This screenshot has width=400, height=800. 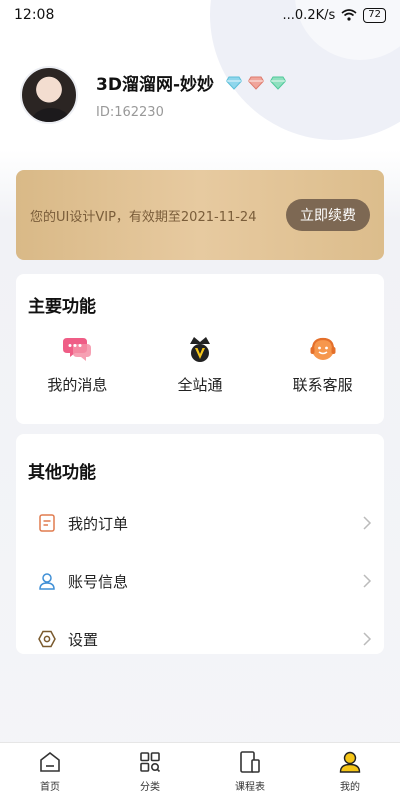 What do you see at coordinates (34, 15) in the screenshot?
I see `status-time: 12:08` at bounding box center [34, 15].